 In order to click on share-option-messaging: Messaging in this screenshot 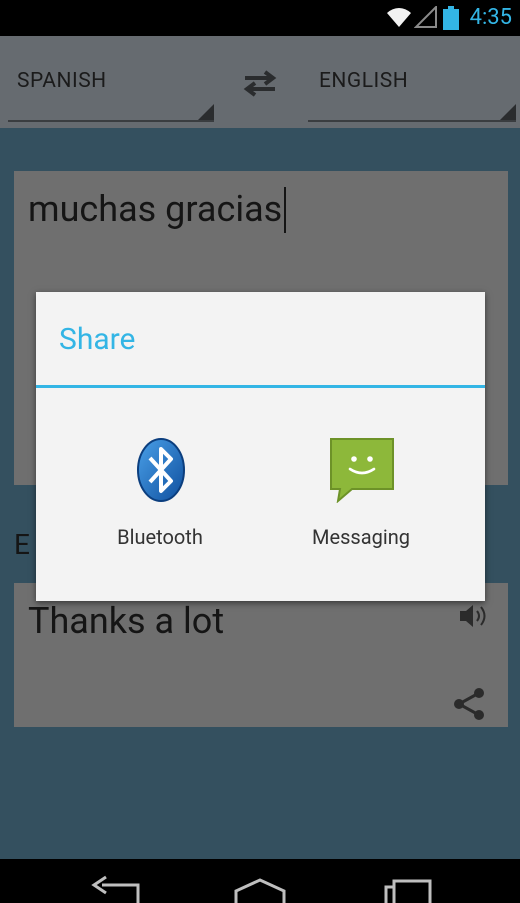, I will do `click(361, 512)`.